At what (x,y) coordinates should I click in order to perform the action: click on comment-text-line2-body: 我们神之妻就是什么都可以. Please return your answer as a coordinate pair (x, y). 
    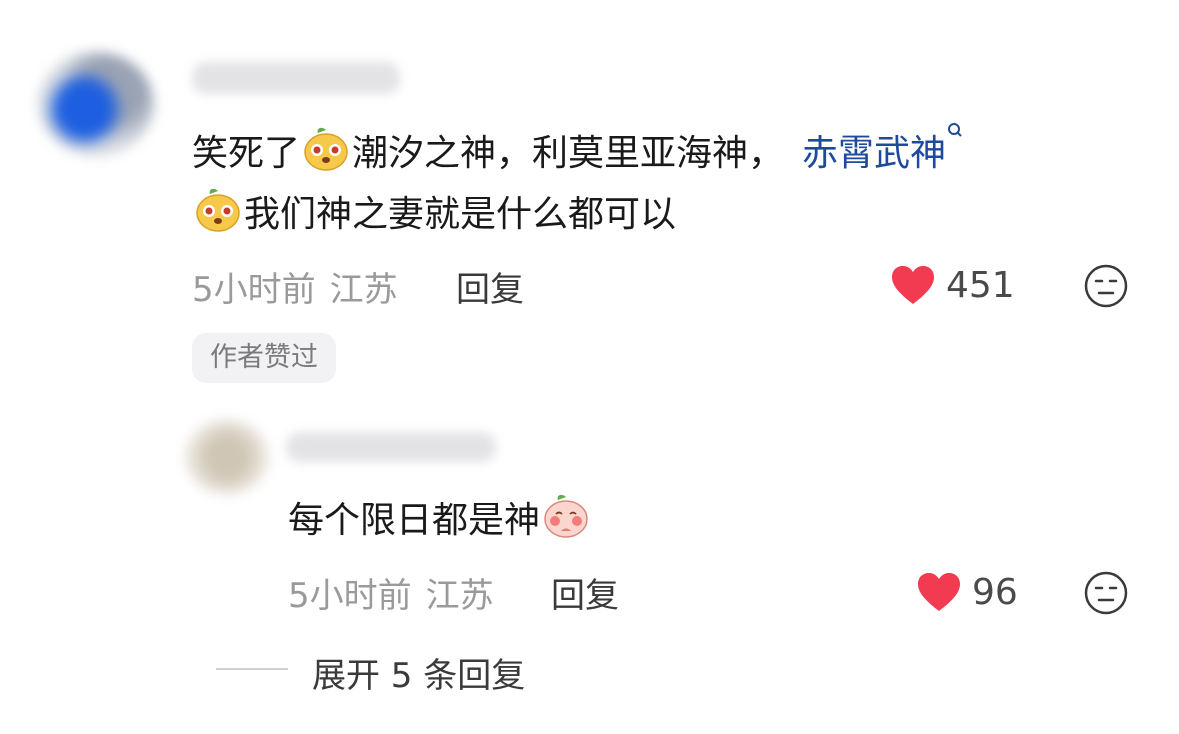
    Looking at the image, I should click on (460, 214).